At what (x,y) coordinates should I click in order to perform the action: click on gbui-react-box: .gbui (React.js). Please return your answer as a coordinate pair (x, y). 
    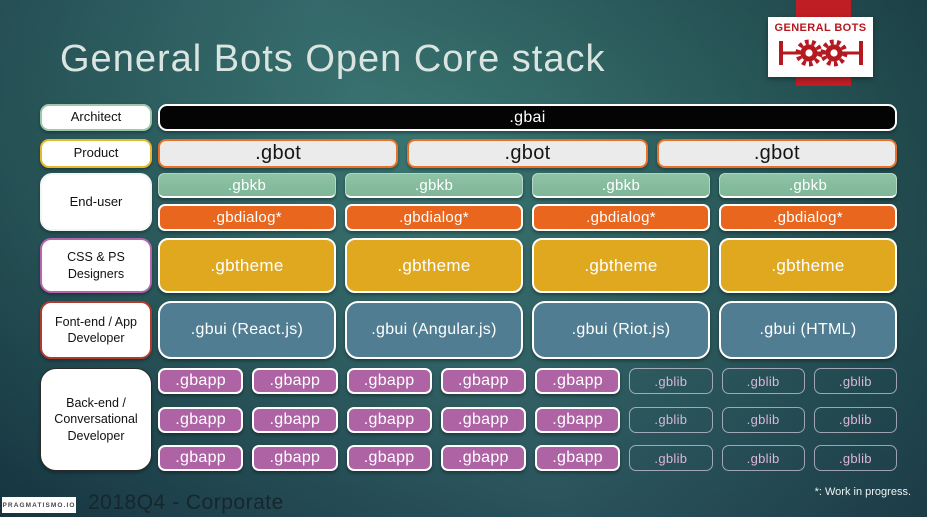
    Looking at the image, I should click on (247, 330).